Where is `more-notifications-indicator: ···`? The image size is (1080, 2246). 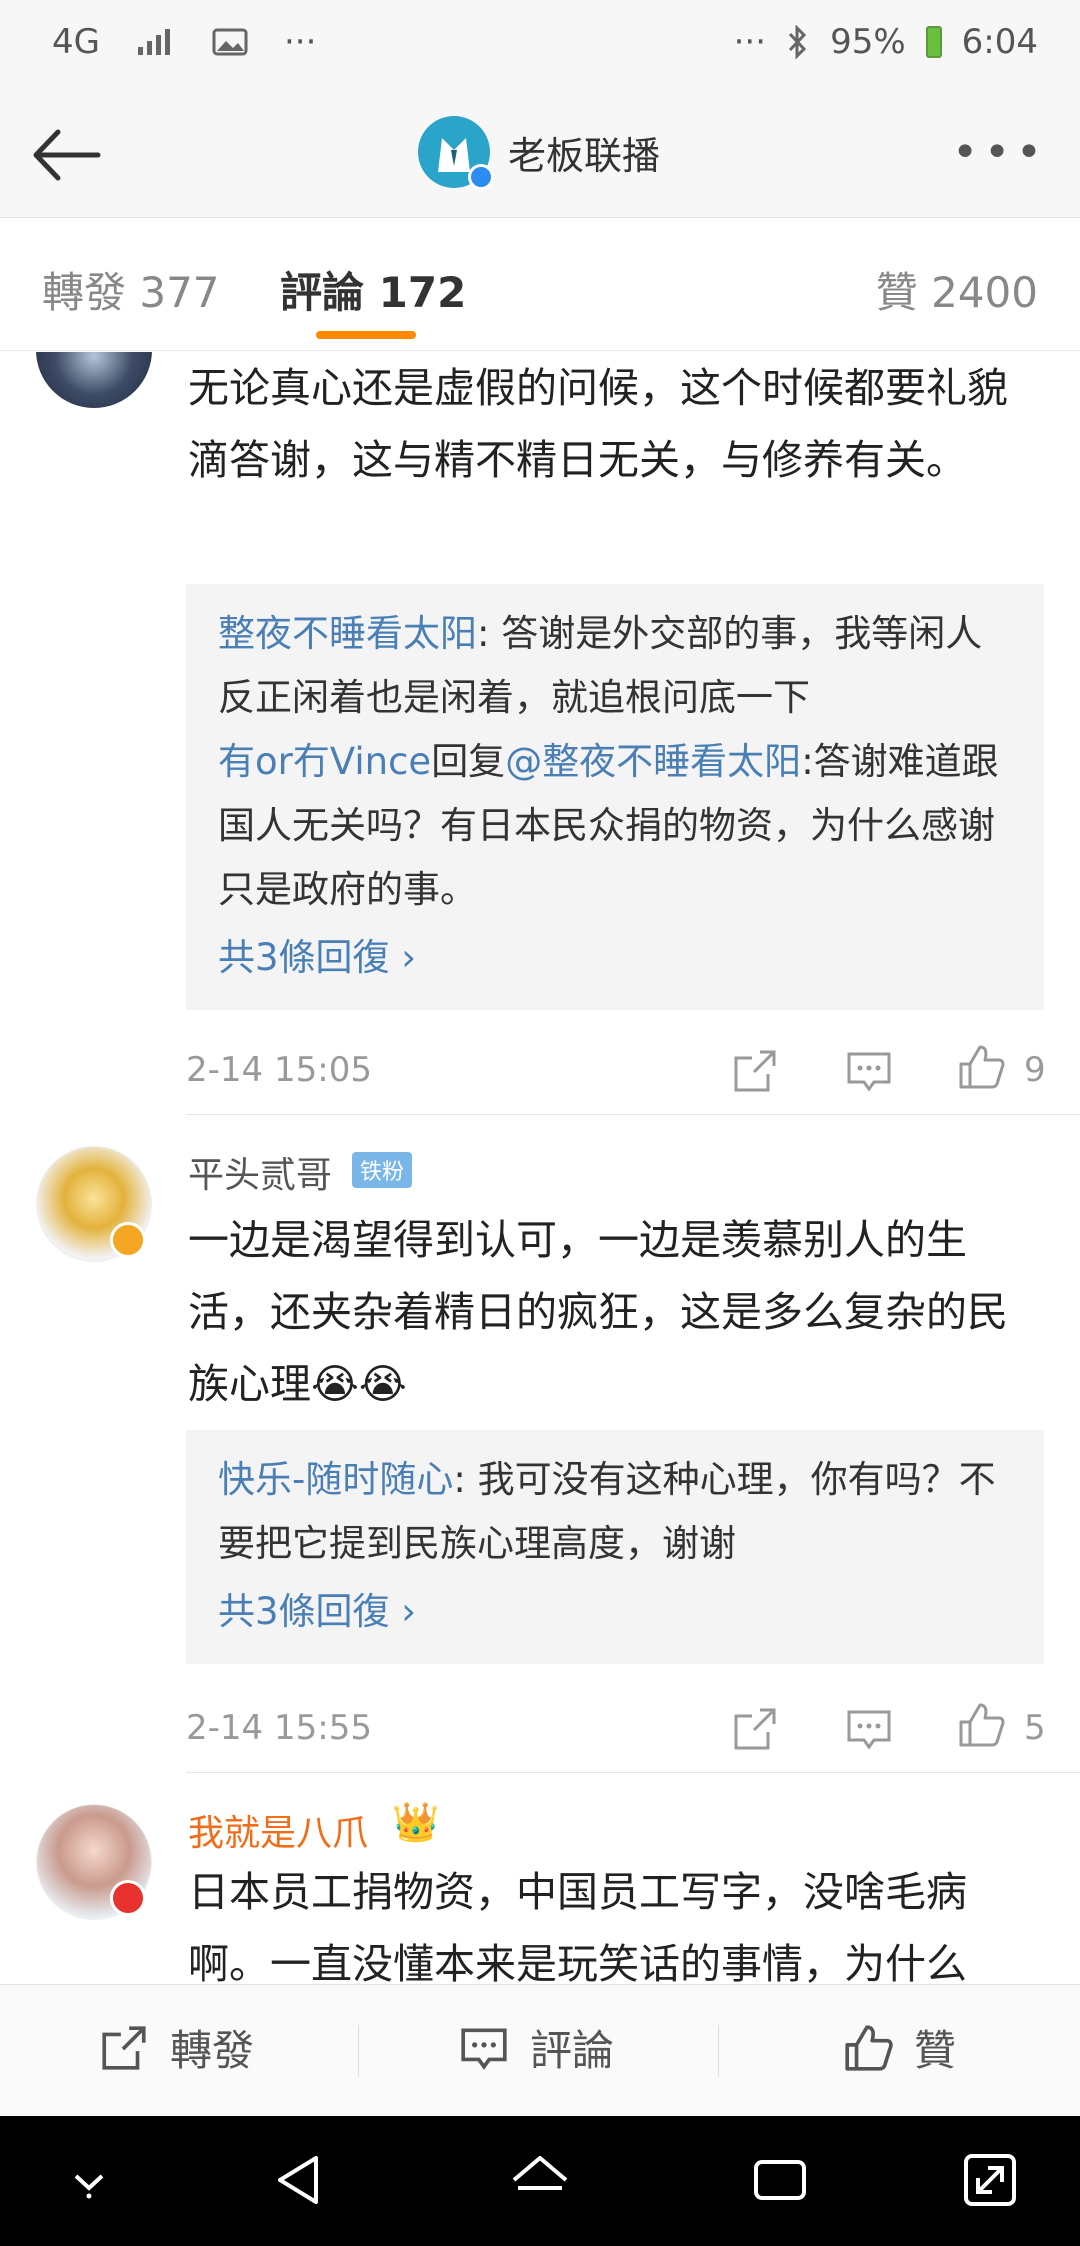
more-notifications-indicator: ··· is located at coordinates (300, 42).